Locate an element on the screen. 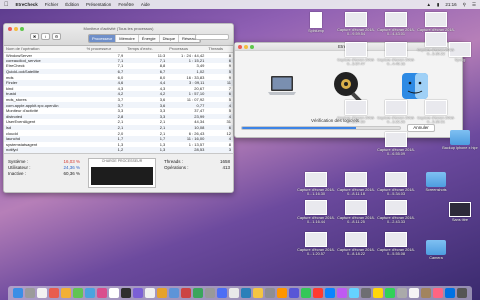 This screenshot has height=300, width=480. close-button is located at coordinates (240, 47).